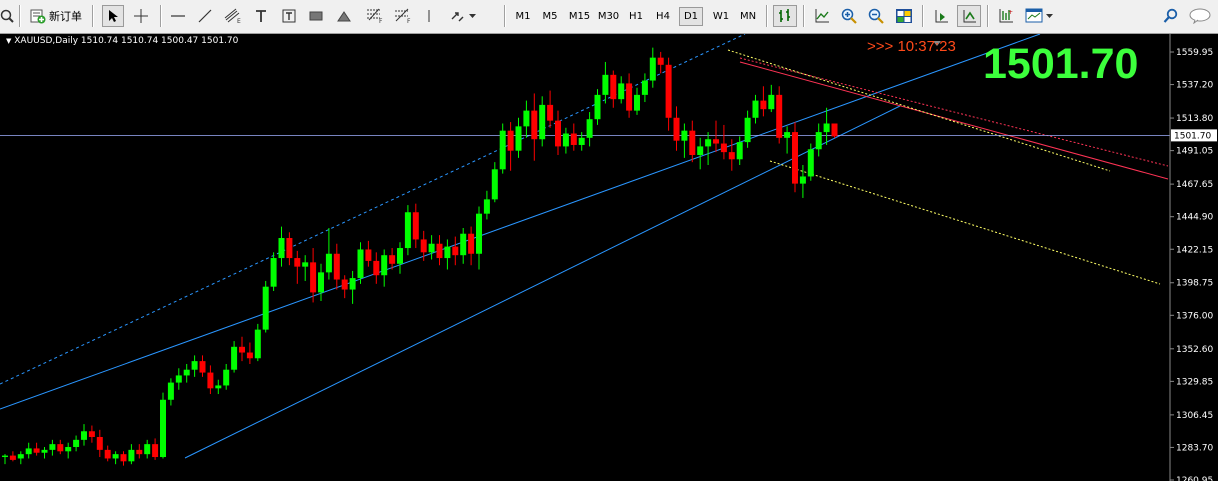 Image resolution: width=1218 pixels, height=481 pixels. I want to click on zoom-icon, so click(7, 16).